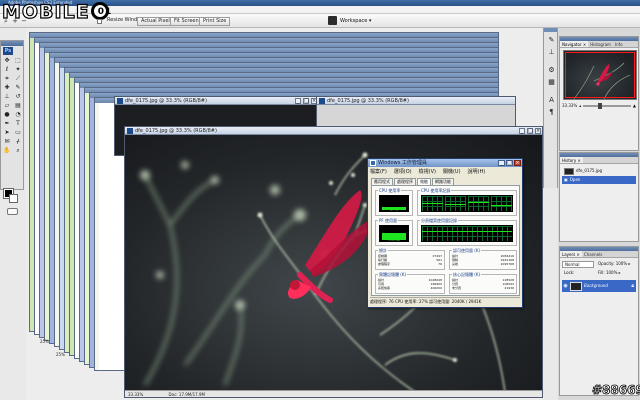  Describe the element at coordinates (609, 273) in the screenshot. I see `fill-control: Fill: 100% ▸` at that location.